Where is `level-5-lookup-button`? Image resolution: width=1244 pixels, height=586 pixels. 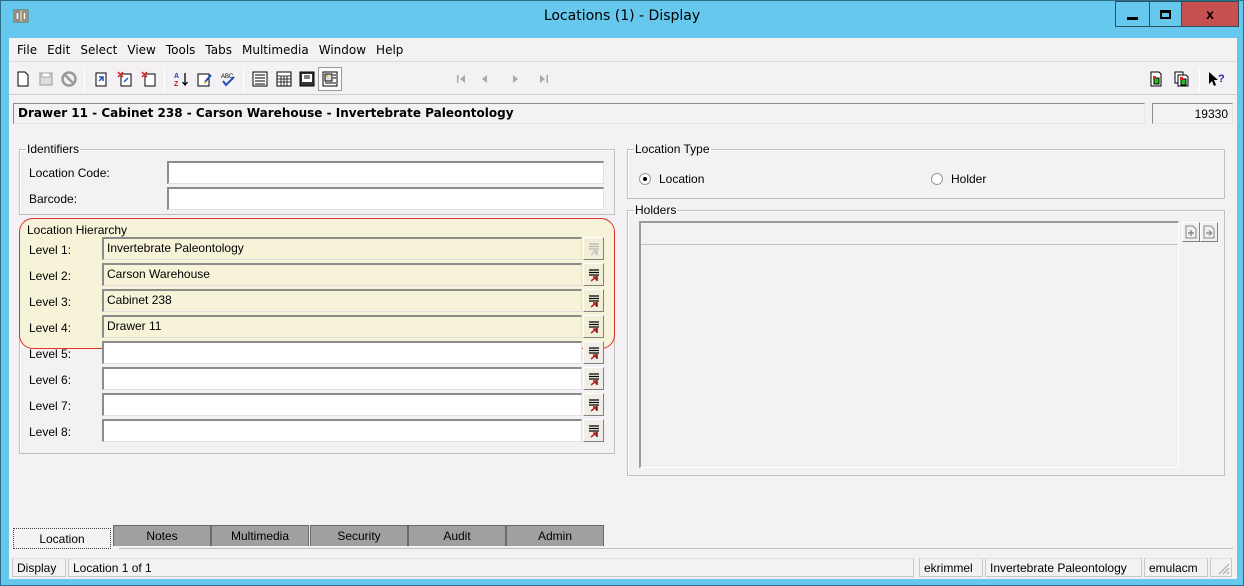
level-5-lookup-button is located at coordinates (593, 352).